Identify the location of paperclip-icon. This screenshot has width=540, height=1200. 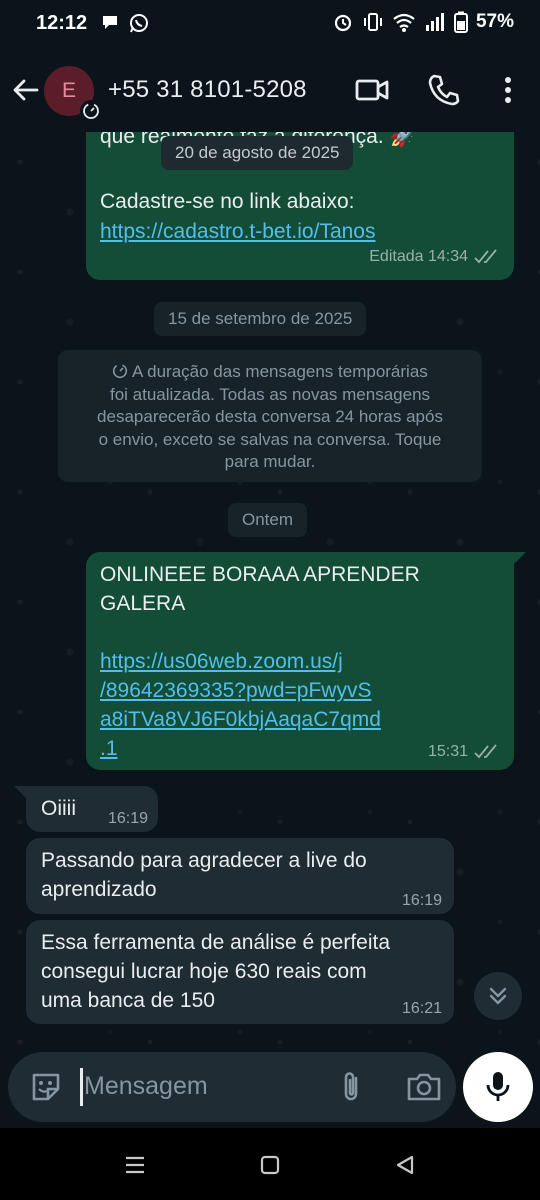
(351, 1086).